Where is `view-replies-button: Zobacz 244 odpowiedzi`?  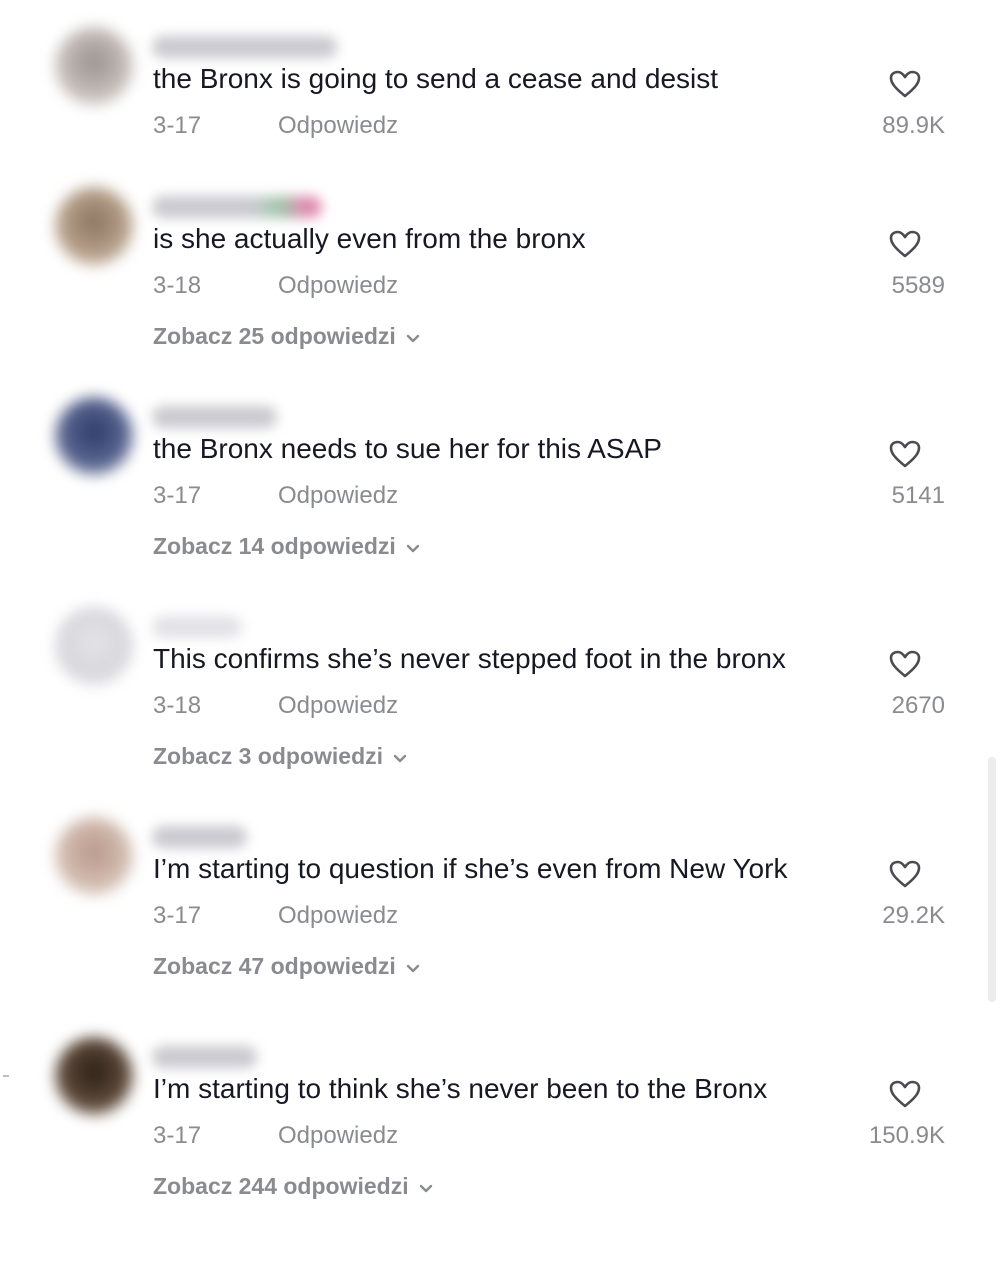 view-replies-button: Zobacz 244 odpowiedzi is located at coordinates (293, 1186).